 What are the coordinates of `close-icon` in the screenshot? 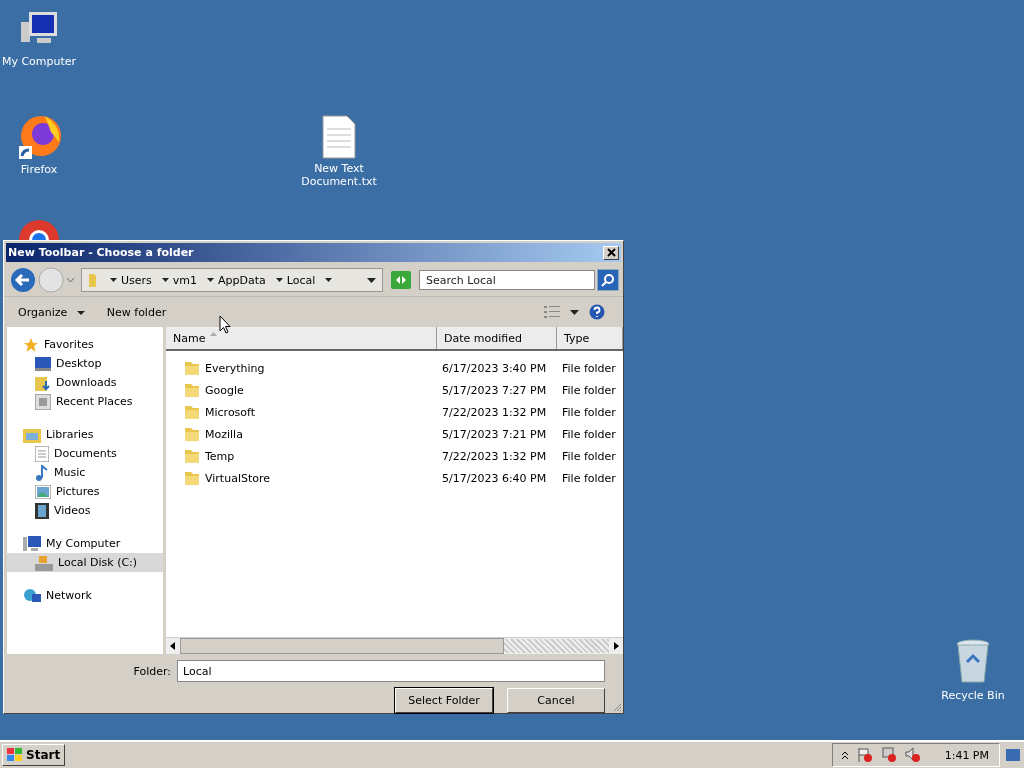 It's located at (611, 252).